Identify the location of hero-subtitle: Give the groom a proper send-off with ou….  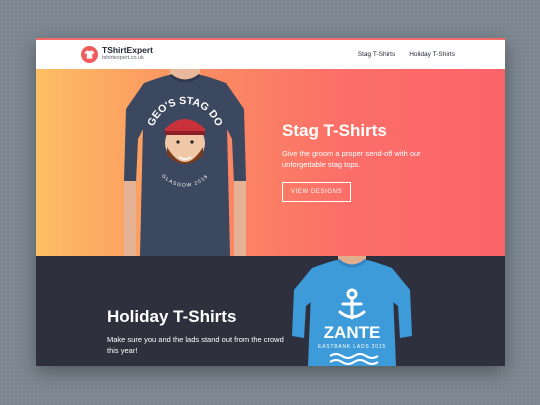
(351, 159).